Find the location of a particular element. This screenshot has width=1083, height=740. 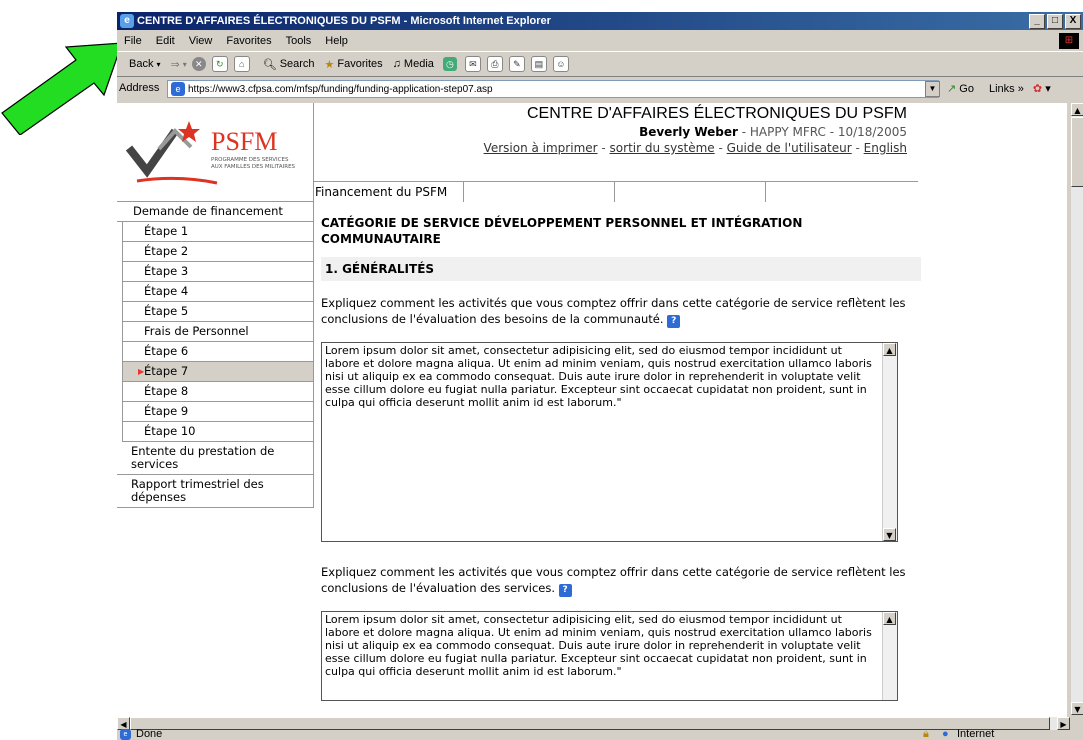

zone-text: Internet is located at coordinates (976, 734).